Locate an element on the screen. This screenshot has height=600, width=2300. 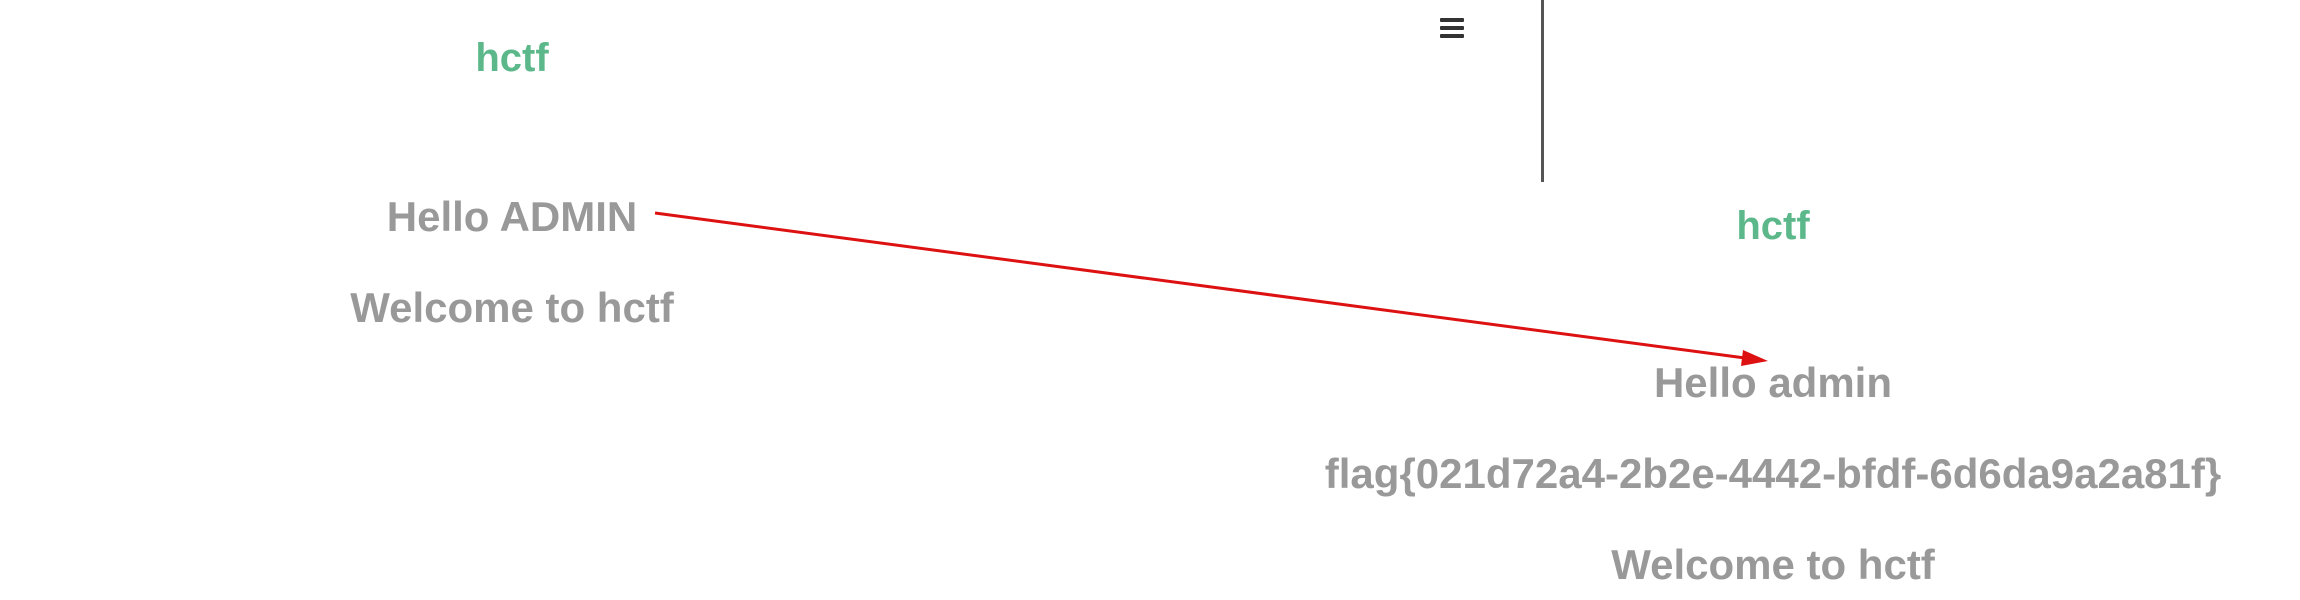
right-welcome: Welcome to hctf is located at coordinates (1773, 564).